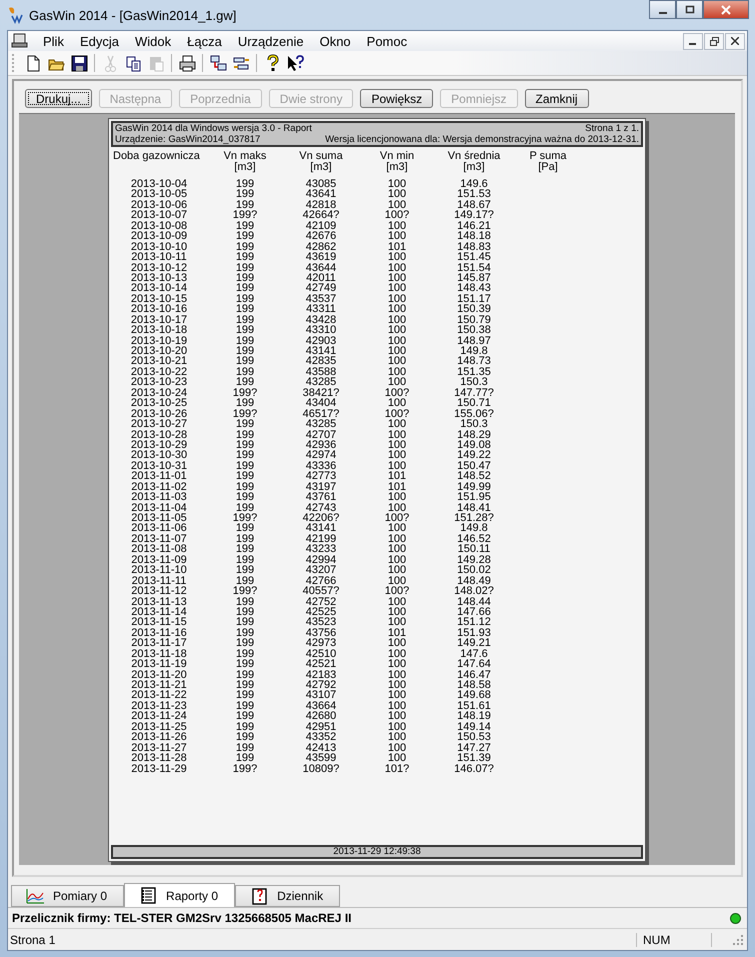 Image resolution: width=755 pixels, height=957 pixels. What do you see at coordinates (321, 570) in the screenshot?
I see `table-cell-text: 43207` at bounding box center [321, 570].